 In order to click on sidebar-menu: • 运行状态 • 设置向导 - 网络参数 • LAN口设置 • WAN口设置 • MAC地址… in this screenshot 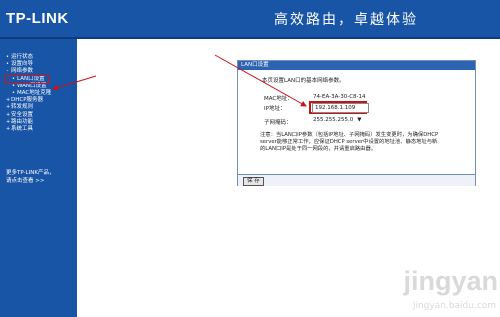, I will do `click(38, 86)`.